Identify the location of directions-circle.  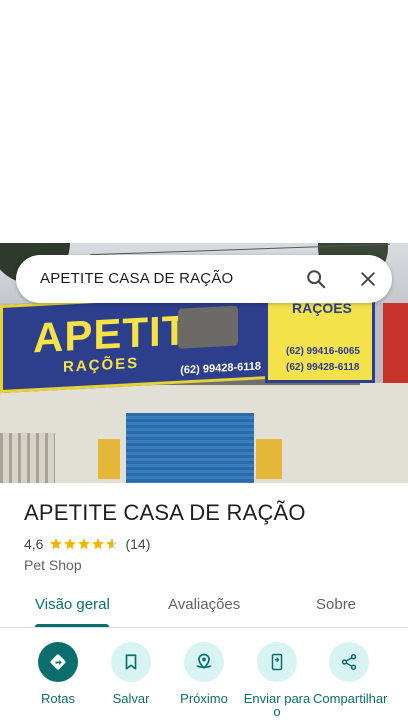
(58, 662).